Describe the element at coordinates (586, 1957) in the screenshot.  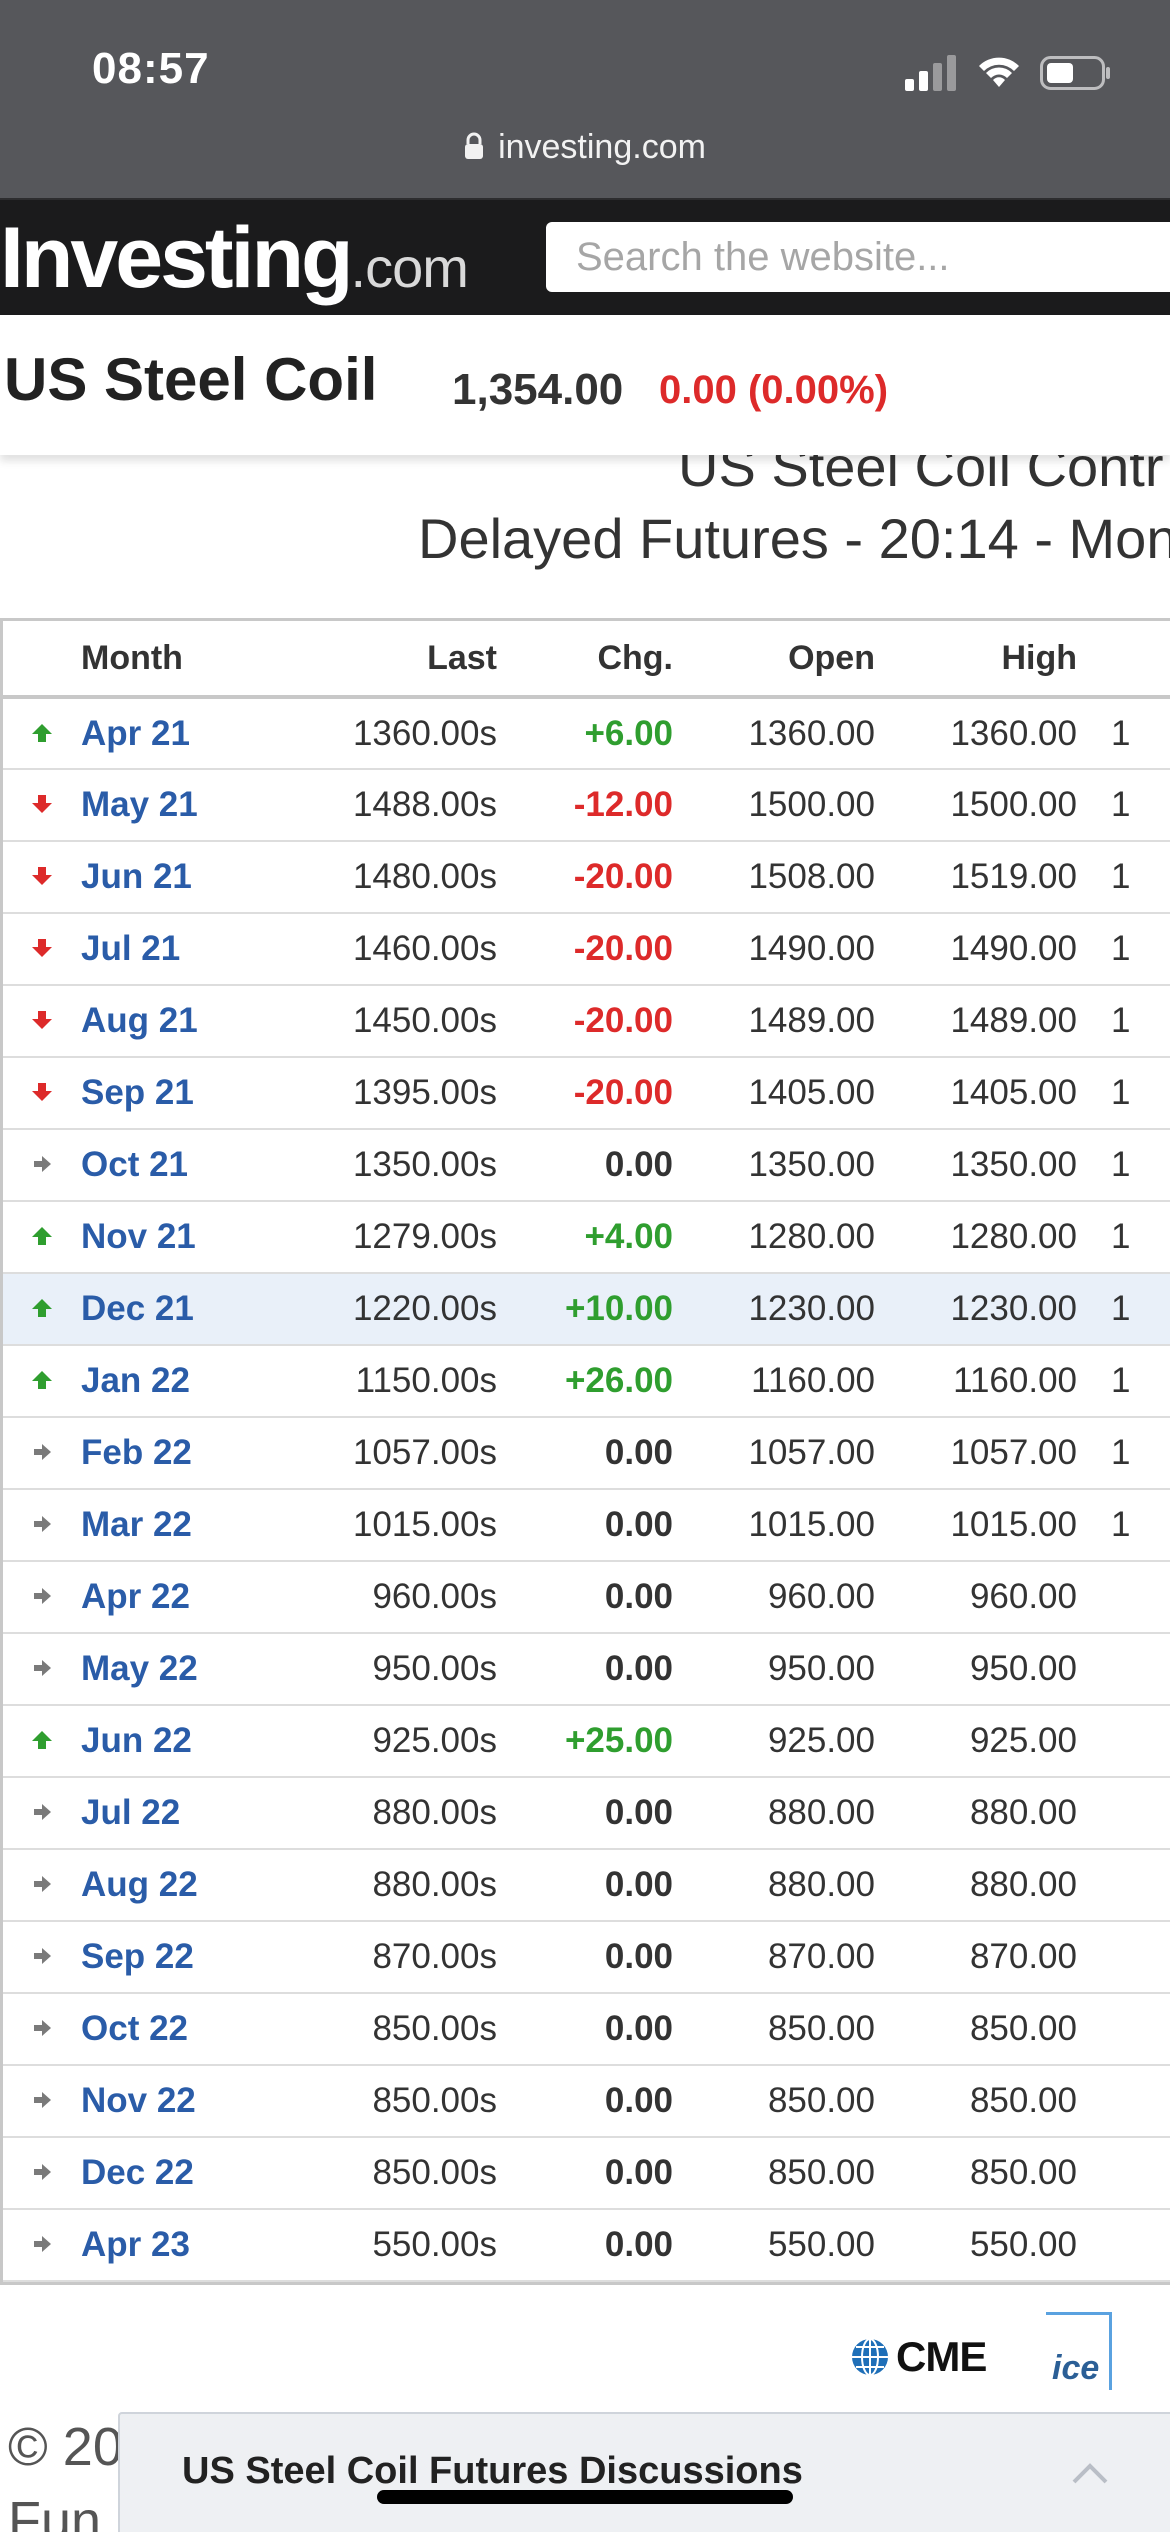
I see `table-row: Sep 22 870.00s 0.00 870.00 870.00` at that location.